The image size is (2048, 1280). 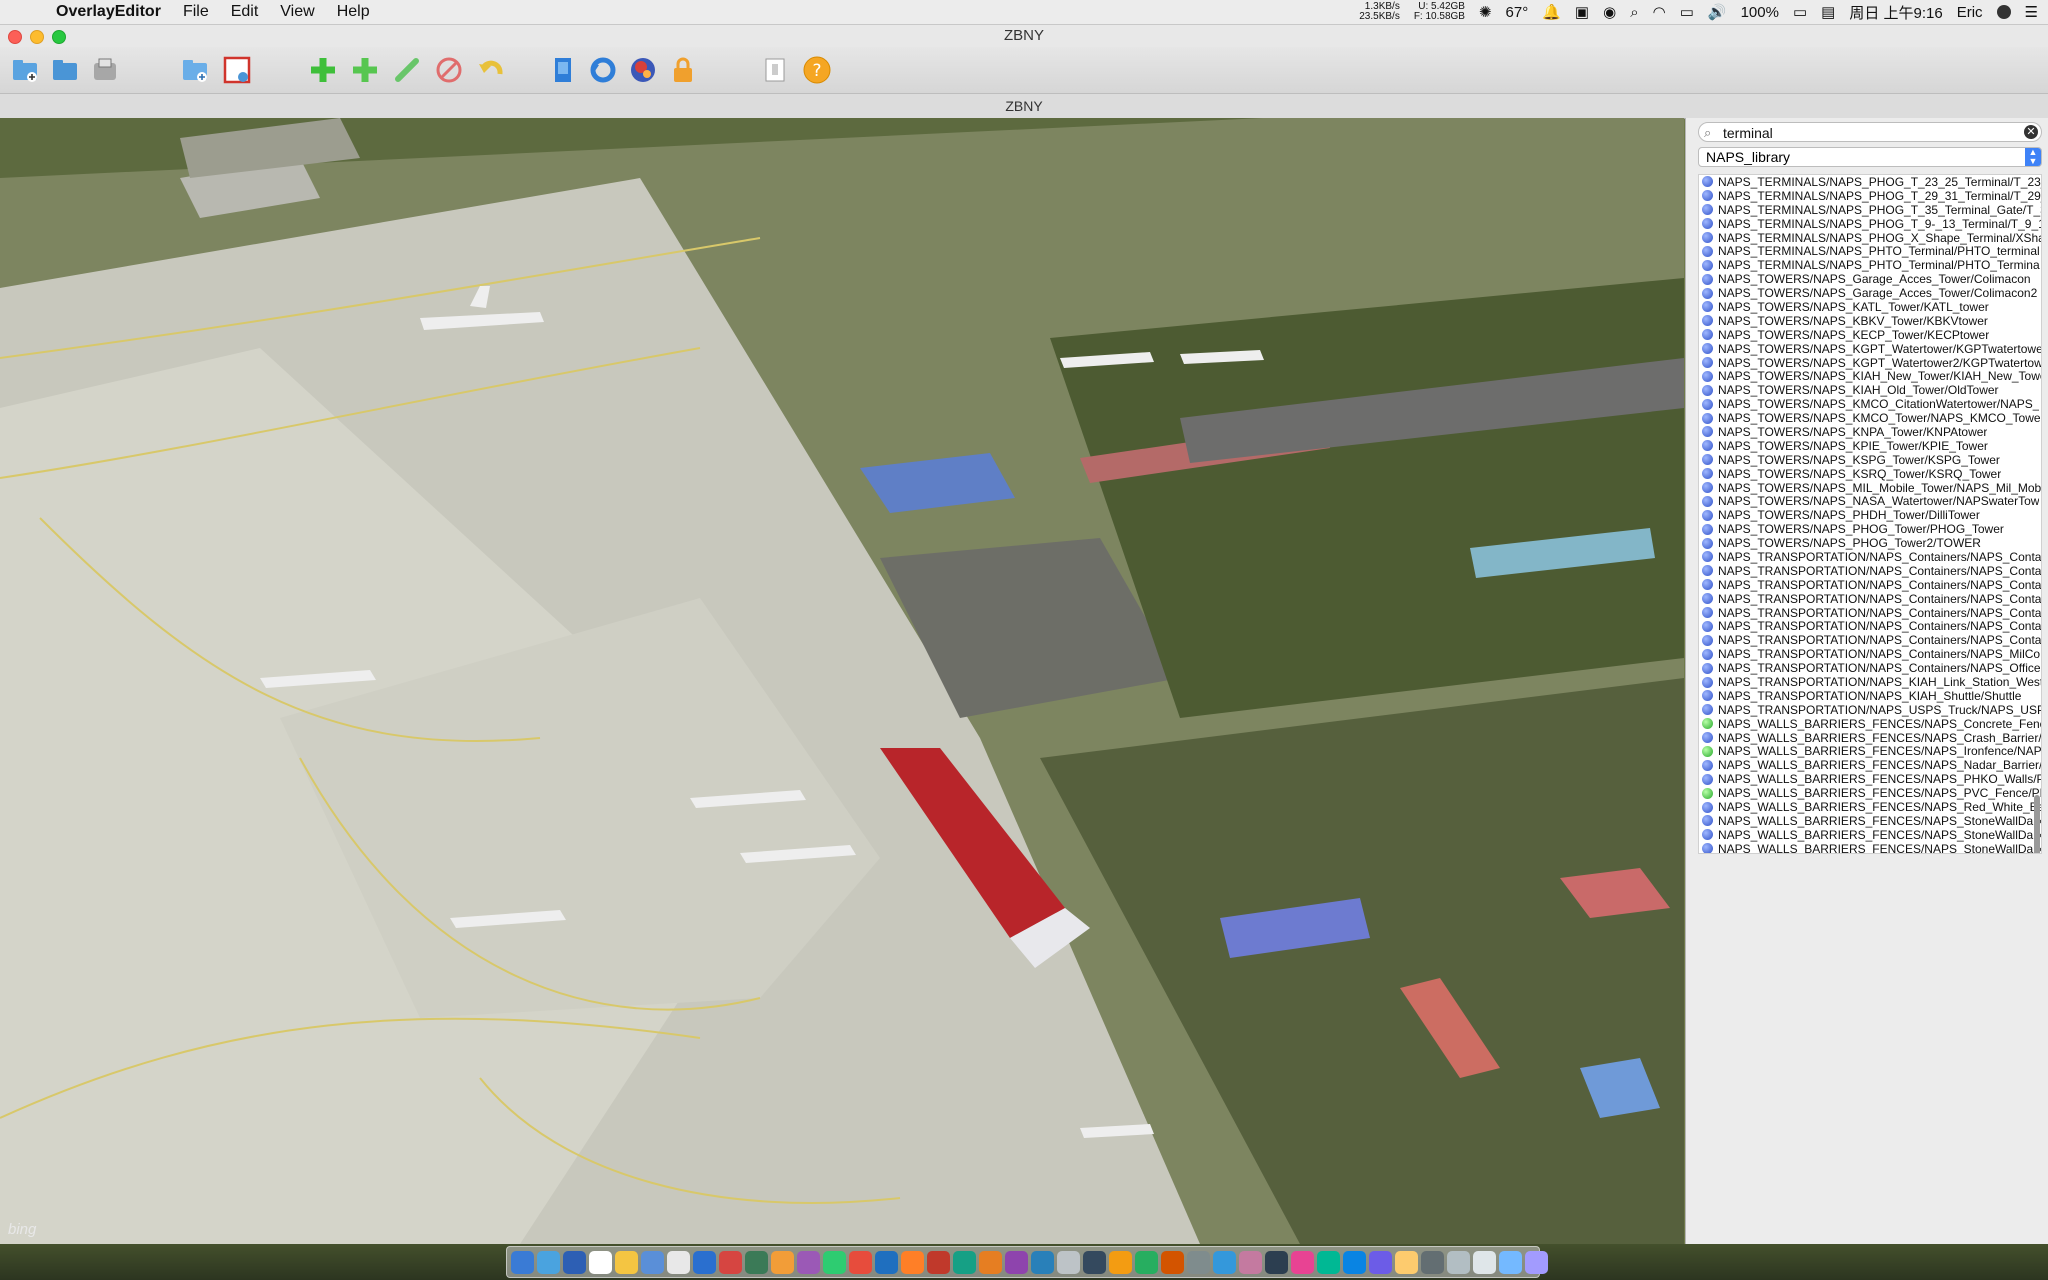 I want to click on clock-text: 周日 上午9:16, so click(x=1895, y=12).